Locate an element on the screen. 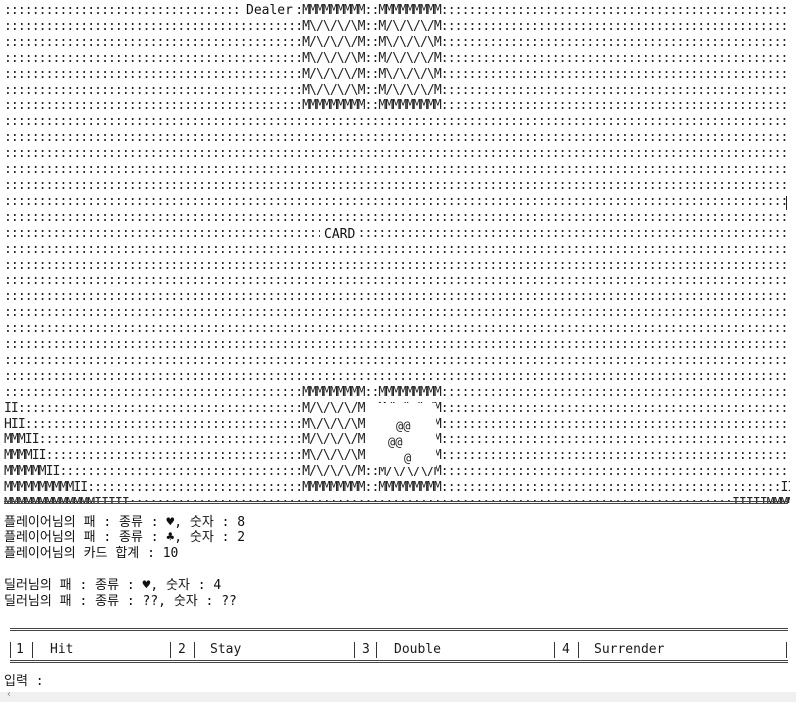 This screenshot has width=796, height=702. divider-top is located at coordinates (396, 502).